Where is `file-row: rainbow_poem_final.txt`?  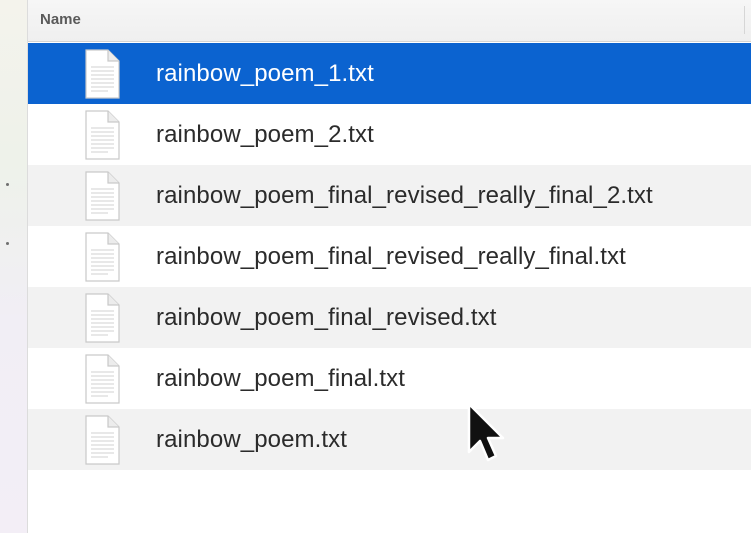 file-row: rainbow_poem_final.txt is located at coordinates (389, 378).